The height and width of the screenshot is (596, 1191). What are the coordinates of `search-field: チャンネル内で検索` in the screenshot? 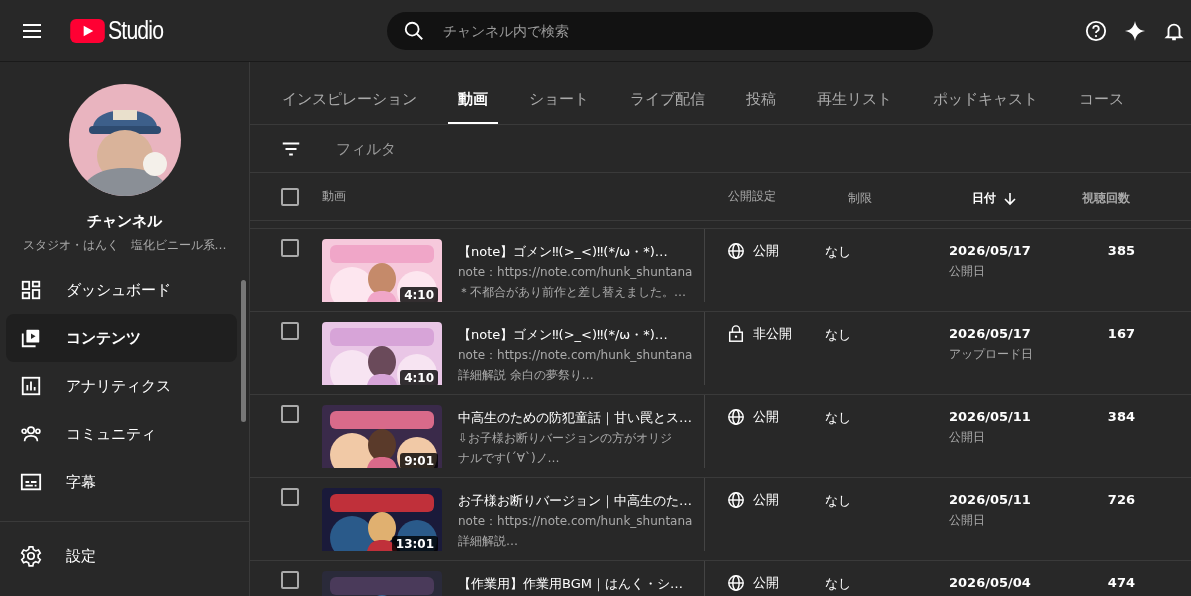 It's located at (659, 30).